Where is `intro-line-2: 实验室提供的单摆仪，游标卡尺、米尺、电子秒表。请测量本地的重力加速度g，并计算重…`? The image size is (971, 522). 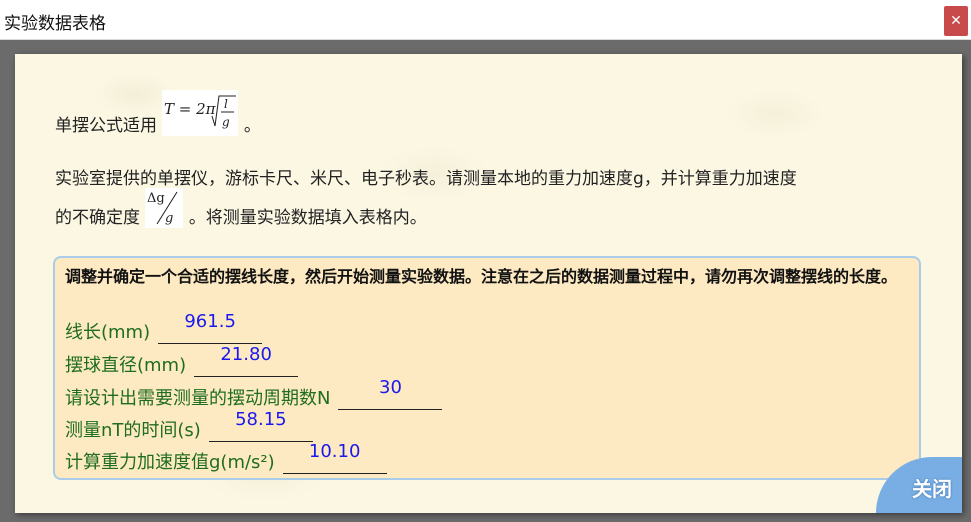
intro-line-2: 实验室提供的单摆仪，游标卡尺、米尺、电子秒表。请测量本地的重力加速度g，并计算重… is located at coordinates (426, 179).